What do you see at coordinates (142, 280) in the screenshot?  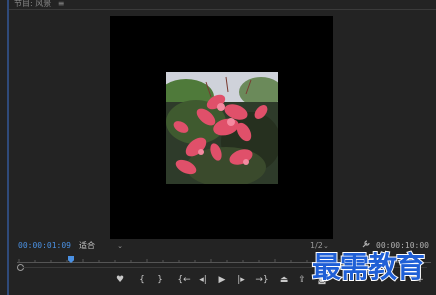 I see `mark-in-icon: {` at bounding box center [142, 280].